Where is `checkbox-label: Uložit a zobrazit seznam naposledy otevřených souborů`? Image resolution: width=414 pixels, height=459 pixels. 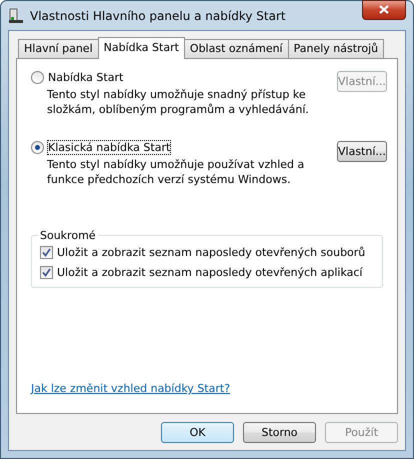
checkbox-label: Uložit a zobrazit seznam naposledy otevřených souborů is located at coordinates (211, 252).